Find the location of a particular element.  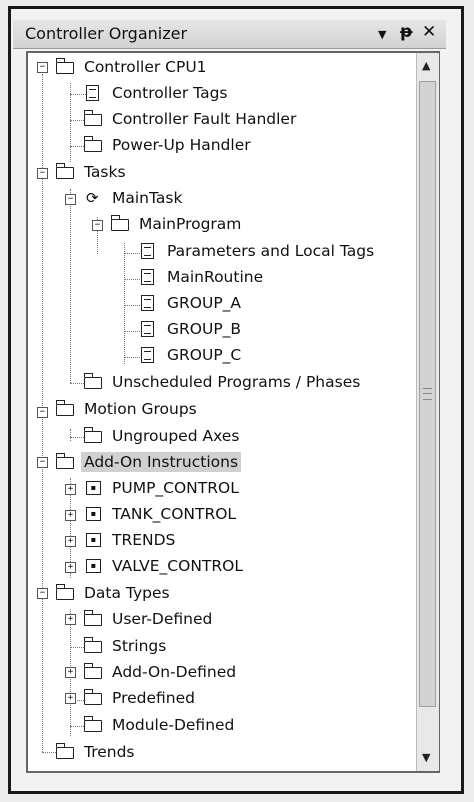

tree-item-add-on-defined: Add-On-Defined is located at coordinates (161, 672).